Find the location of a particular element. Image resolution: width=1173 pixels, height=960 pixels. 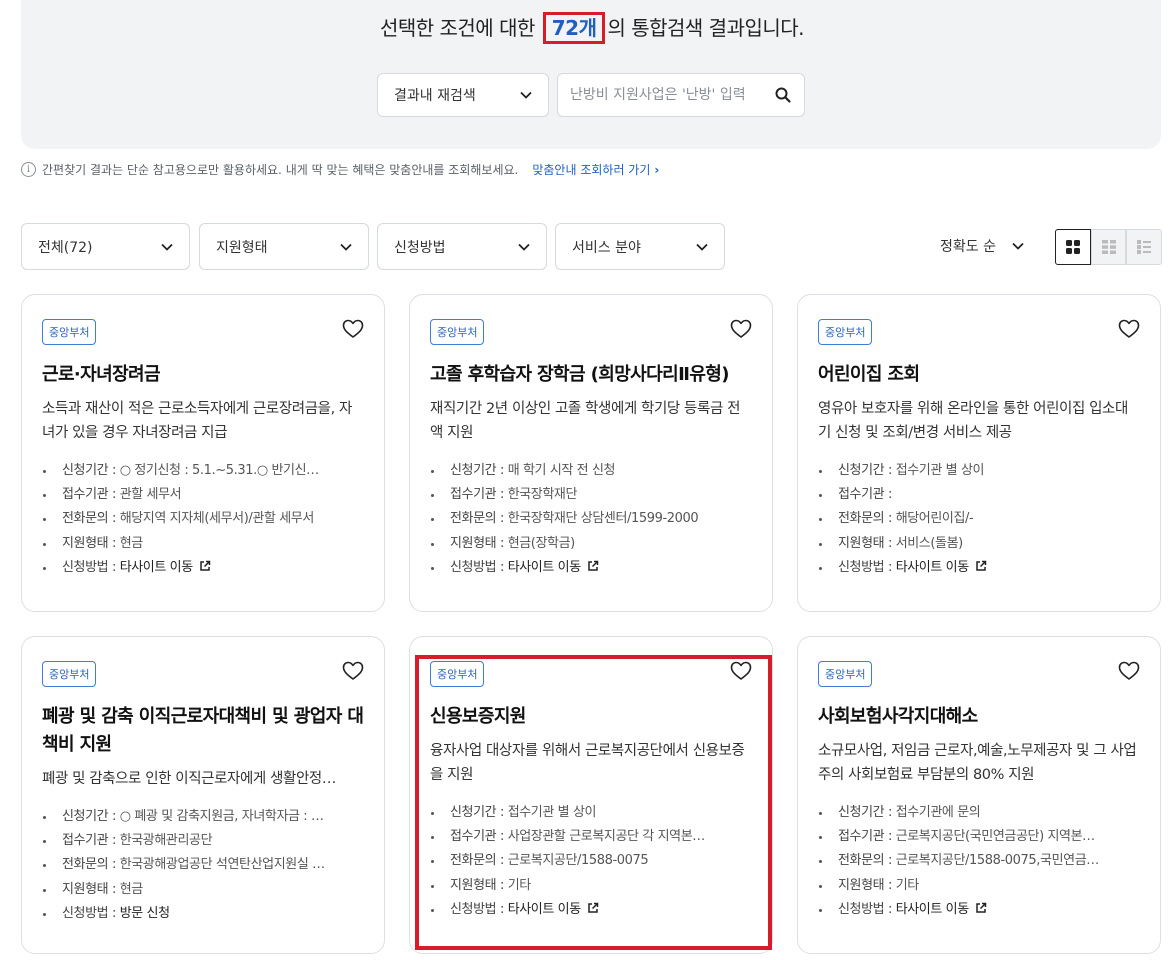

filter-all: 전체(72) is located at coordinates (105, 246).